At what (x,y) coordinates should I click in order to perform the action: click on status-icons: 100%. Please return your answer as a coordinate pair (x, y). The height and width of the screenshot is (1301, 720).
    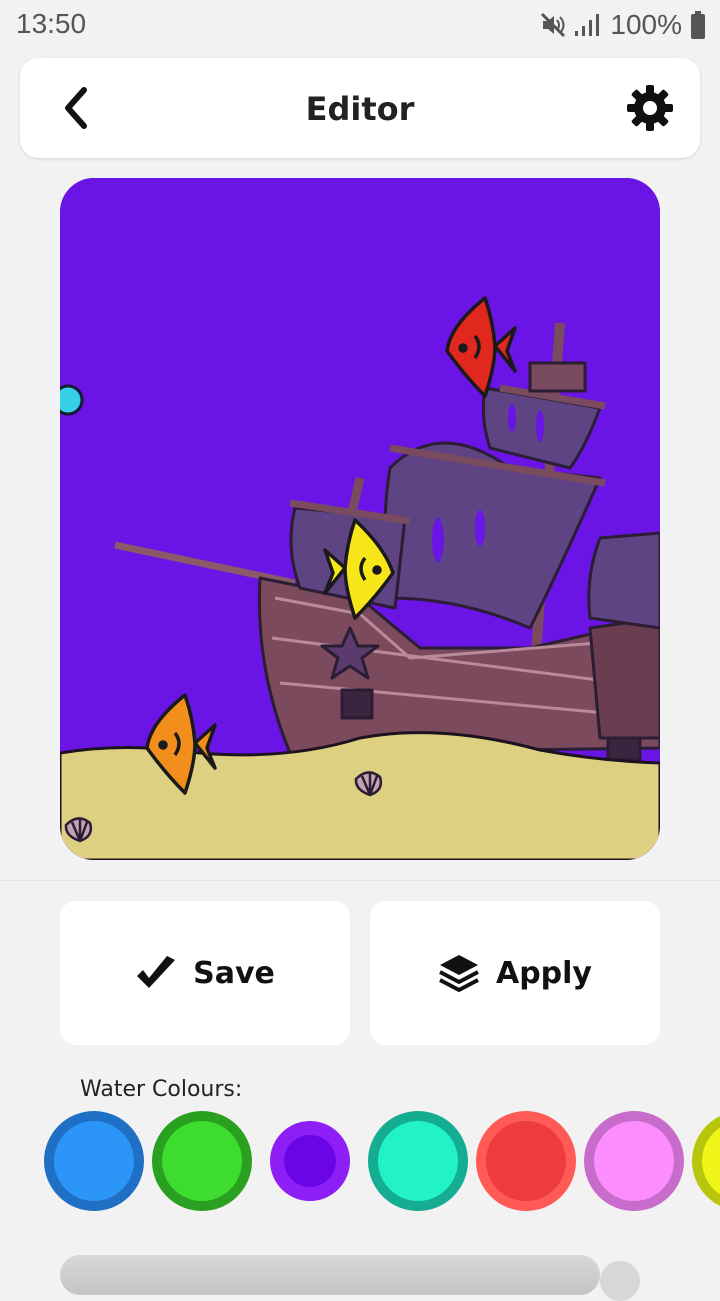
    Looking at the image, I should click on (623, 25).